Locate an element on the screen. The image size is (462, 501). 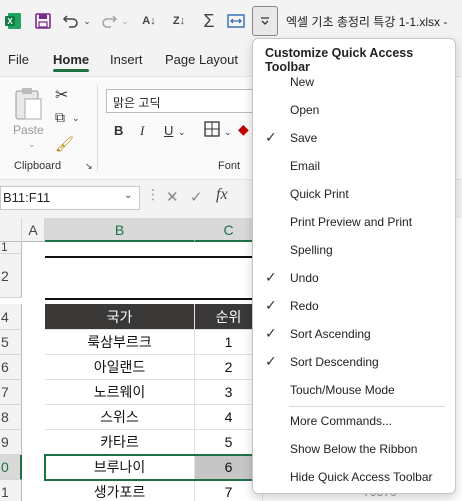
column-header-b: B is located at coordinates (120, 230).